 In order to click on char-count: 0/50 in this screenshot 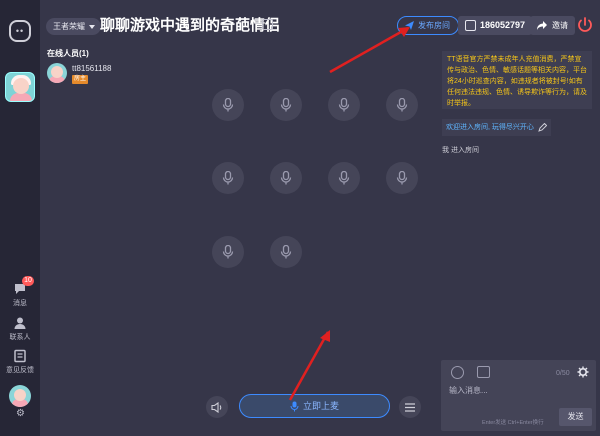, I will do `click(563, 373)`.